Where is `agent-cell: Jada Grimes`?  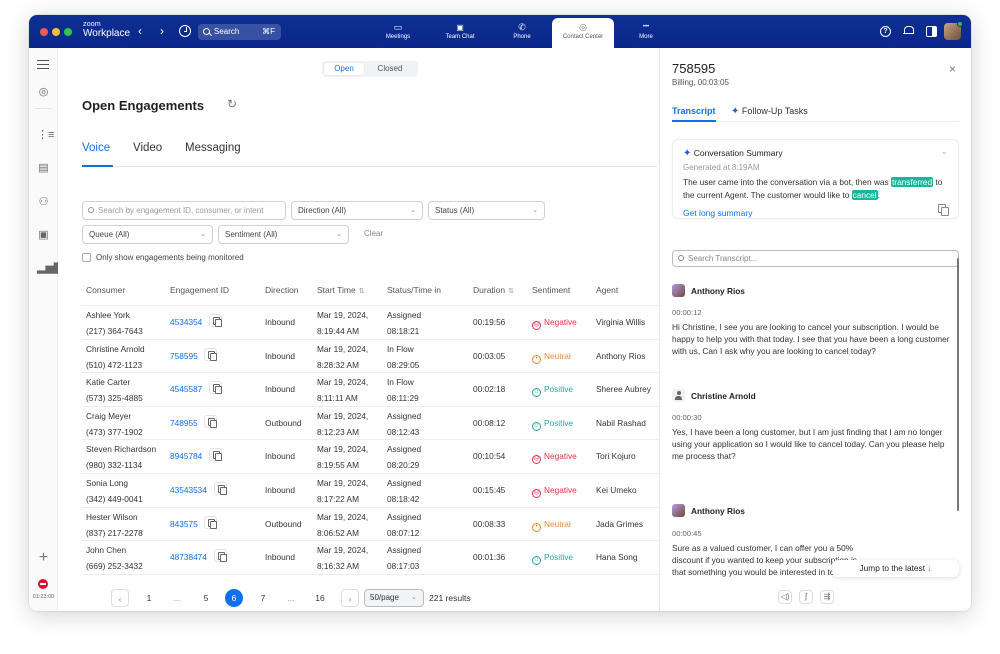
agent-cell: Jada Grimes is located at coordinates (620, 523).